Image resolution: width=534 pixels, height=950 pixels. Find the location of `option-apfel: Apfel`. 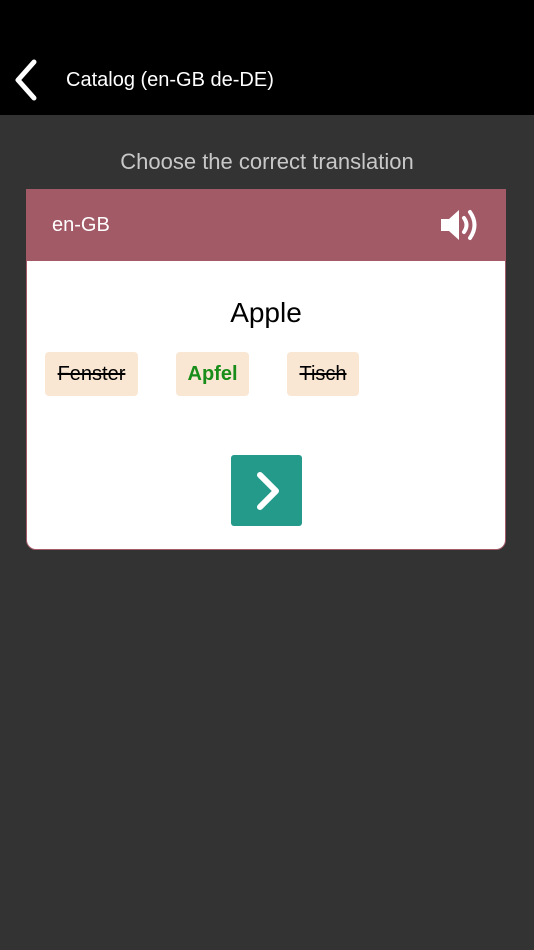

option-apfel: Apfel is located at coordinates (212, 374).